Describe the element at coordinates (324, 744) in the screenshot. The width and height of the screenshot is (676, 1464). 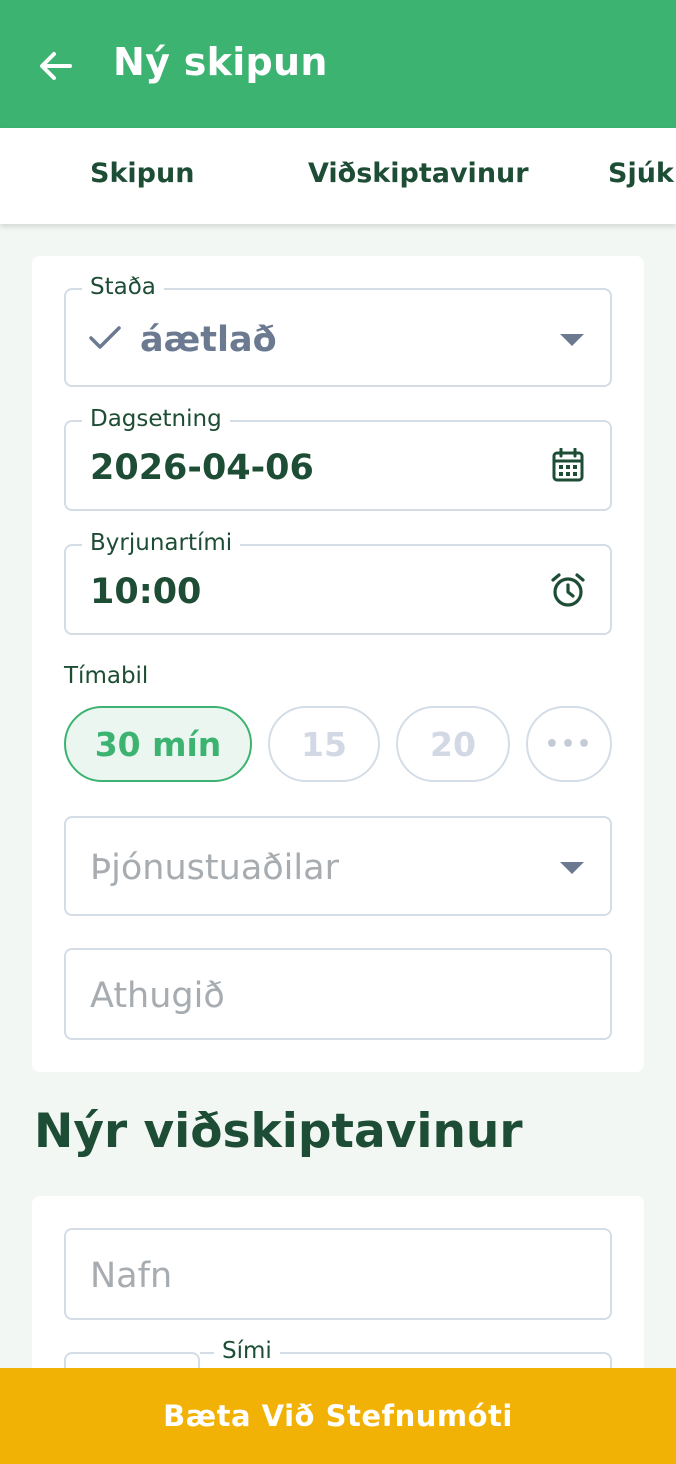
I see `duration-chip-15: 15` at that location.